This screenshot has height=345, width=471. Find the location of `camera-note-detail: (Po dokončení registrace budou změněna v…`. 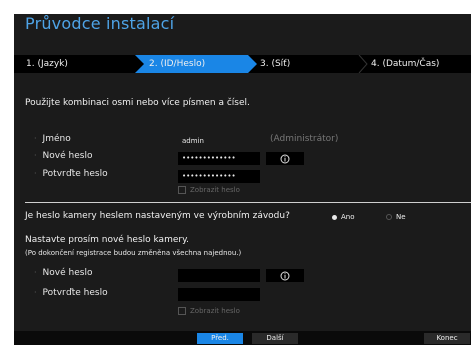

camera-note-detail: (Po dokončení registrace budou změněna v… is located at coordinates (133, 253).